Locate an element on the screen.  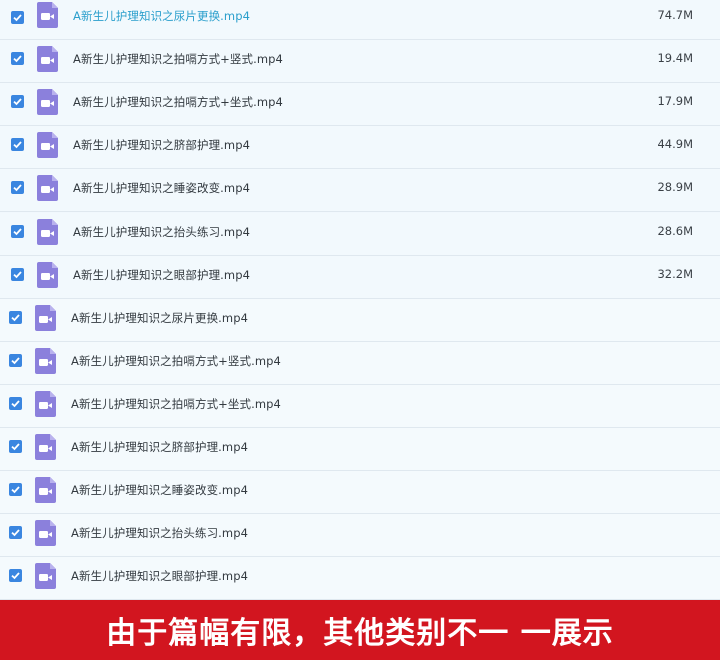
file-size: 17.9M is located at coordinates (675, 101).